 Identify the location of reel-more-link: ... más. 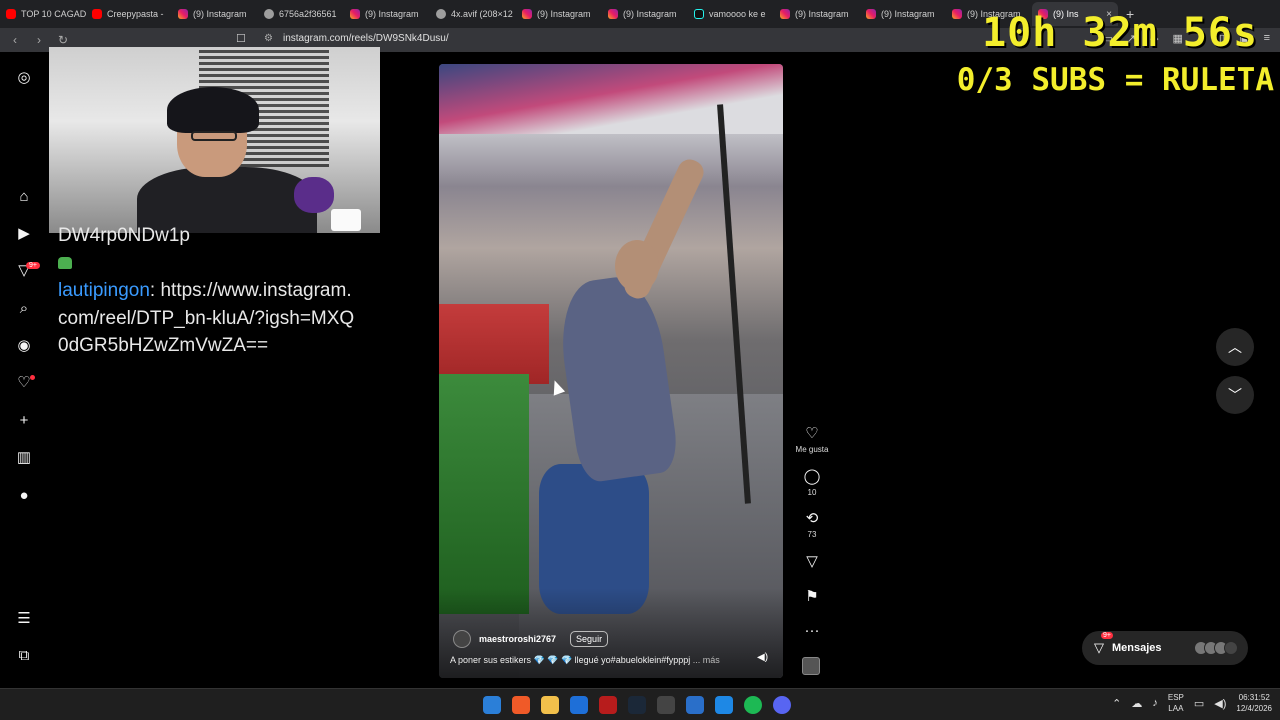
(706, 660).